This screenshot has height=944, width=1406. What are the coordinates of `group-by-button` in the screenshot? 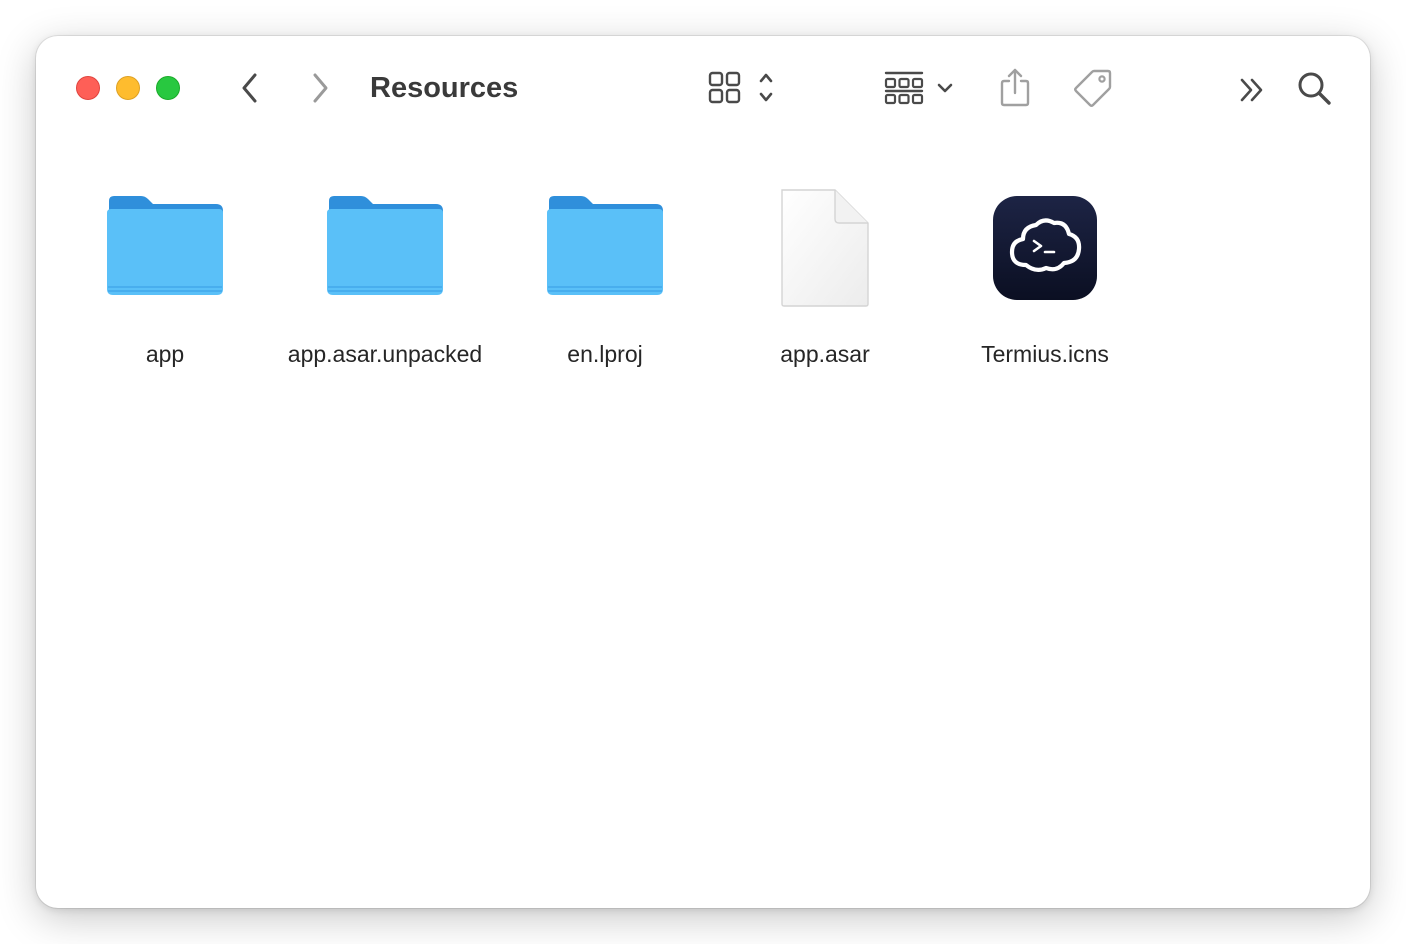 It's located at (920, 88).